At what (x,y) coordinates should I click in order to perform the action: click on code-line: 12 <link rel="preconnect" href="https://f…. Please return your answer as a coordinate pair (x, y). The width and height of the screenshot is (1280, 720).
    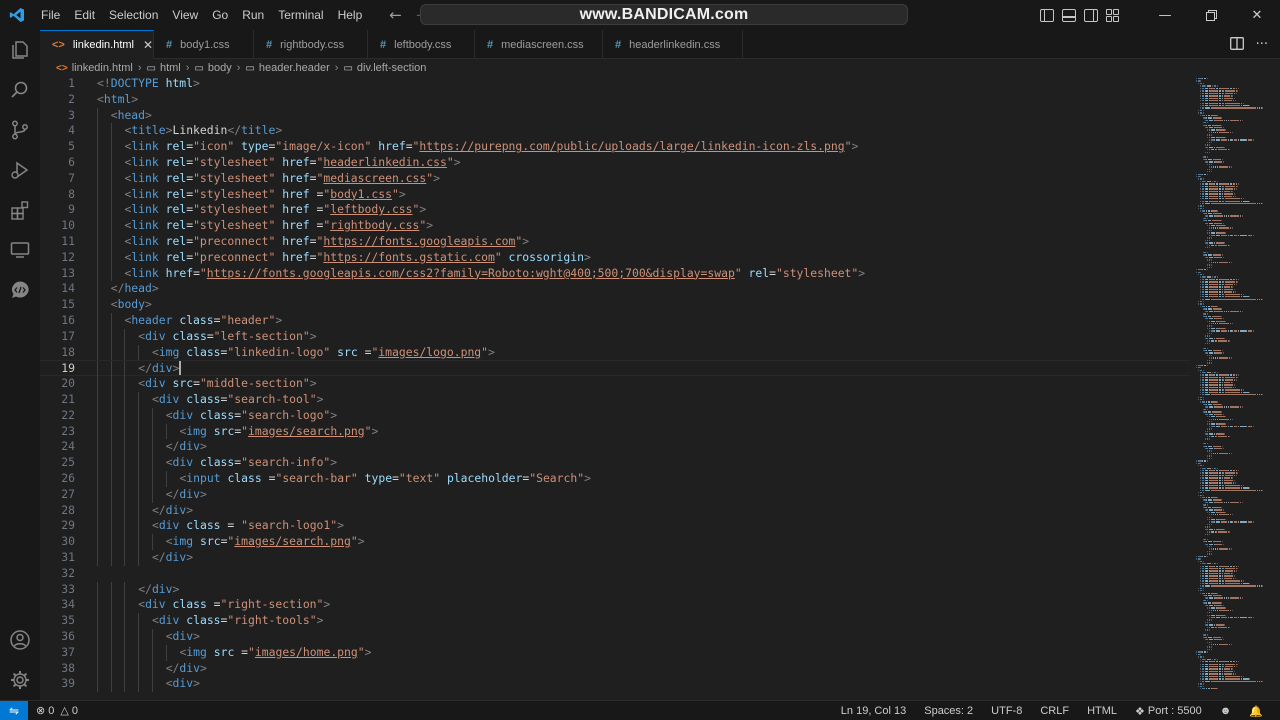
    Looking at the image, I should click on (615, 257).